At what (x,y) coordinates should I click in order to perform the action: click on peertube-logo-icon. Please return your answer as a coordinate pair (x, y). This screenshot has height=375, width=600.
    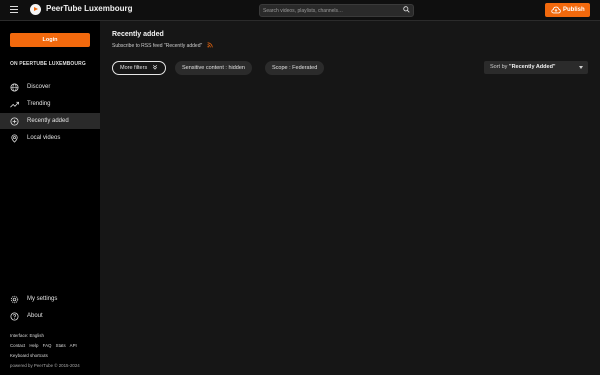
    Looking at the image, I should click on (35, 9).